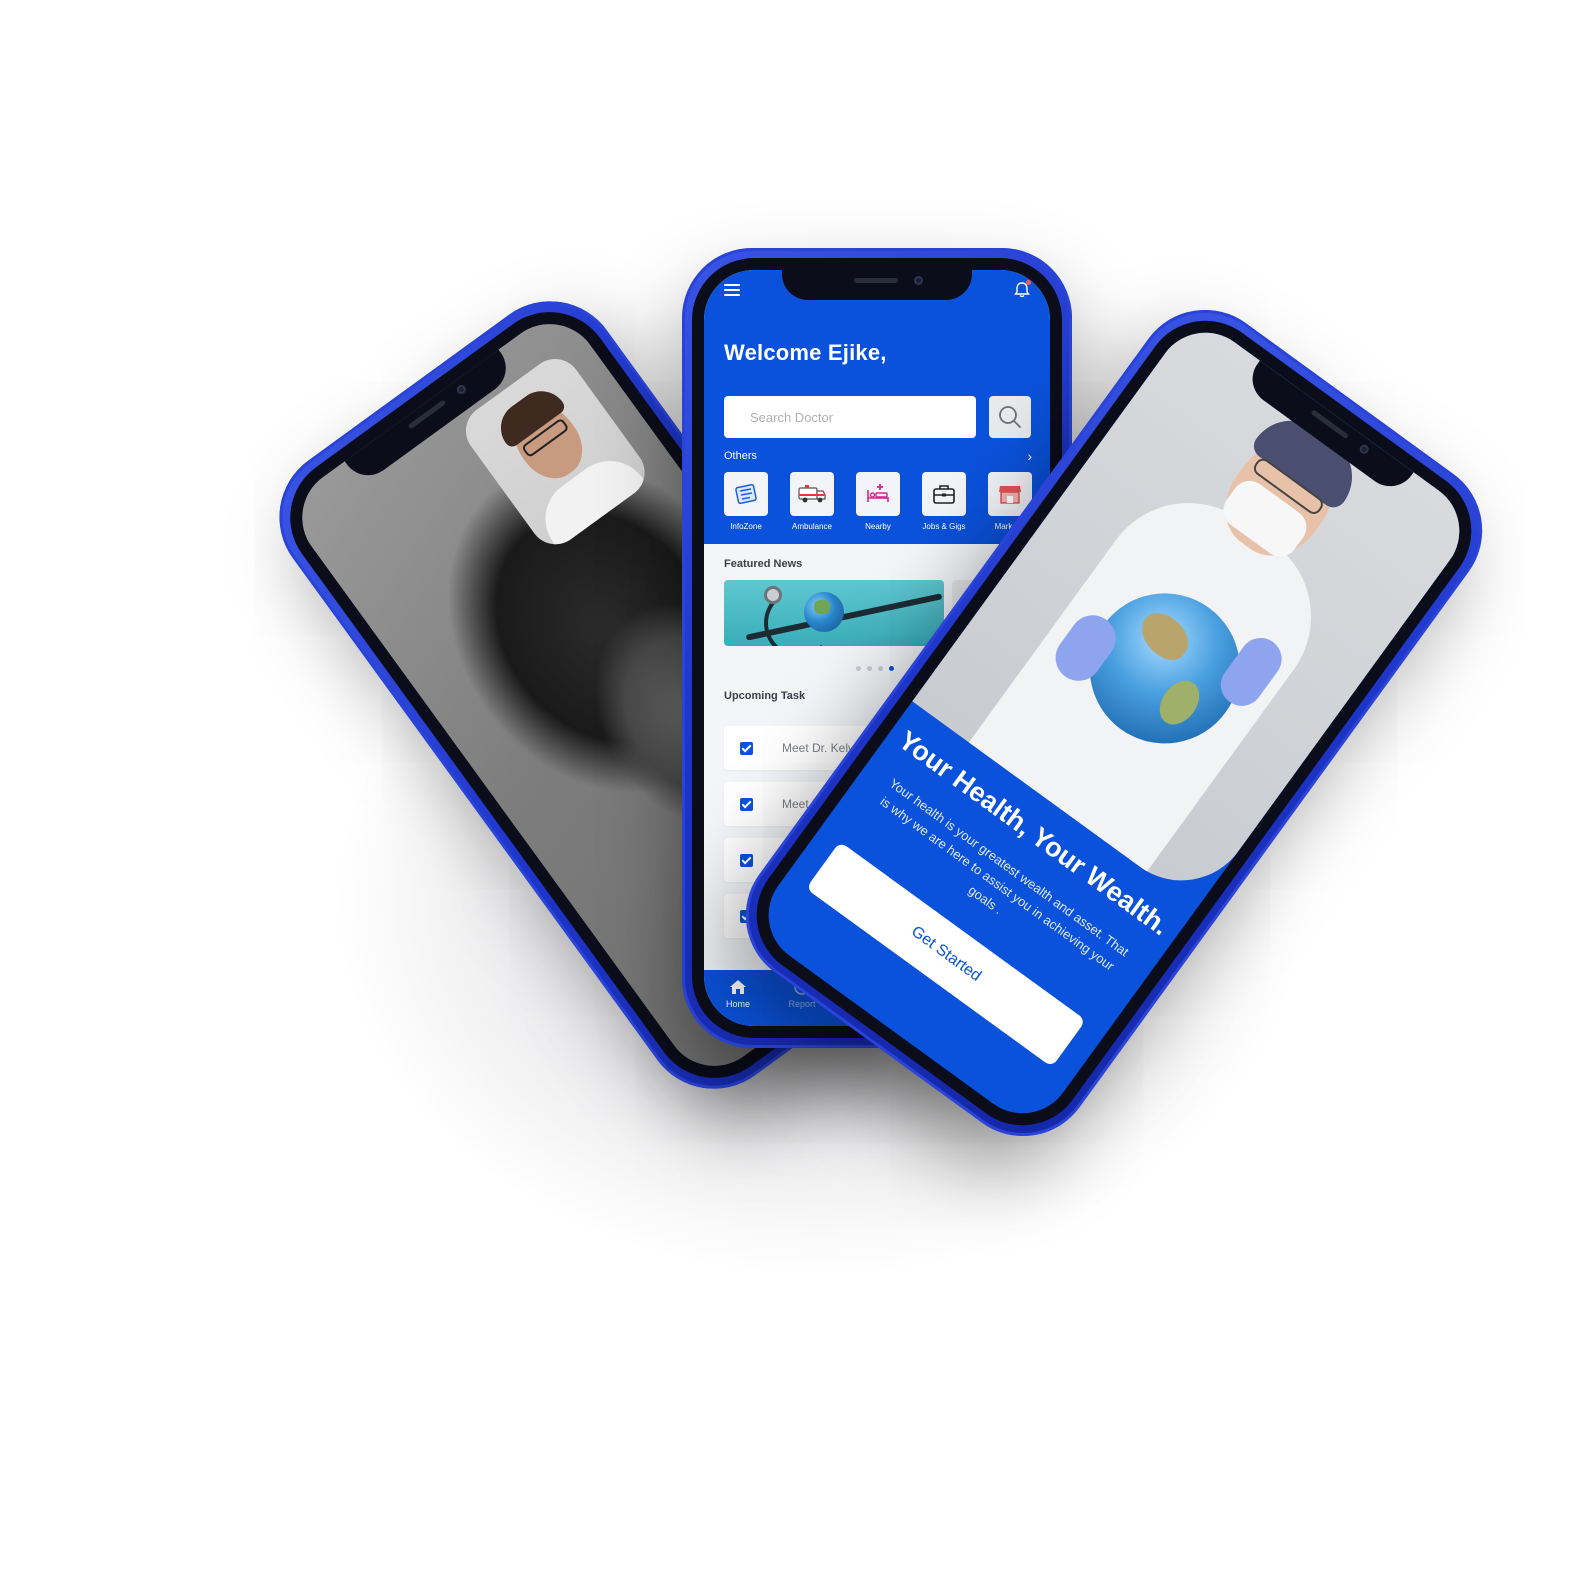 This screenshot has width=1588, height=1571. I want to click on news-icon, so click(746, 494).